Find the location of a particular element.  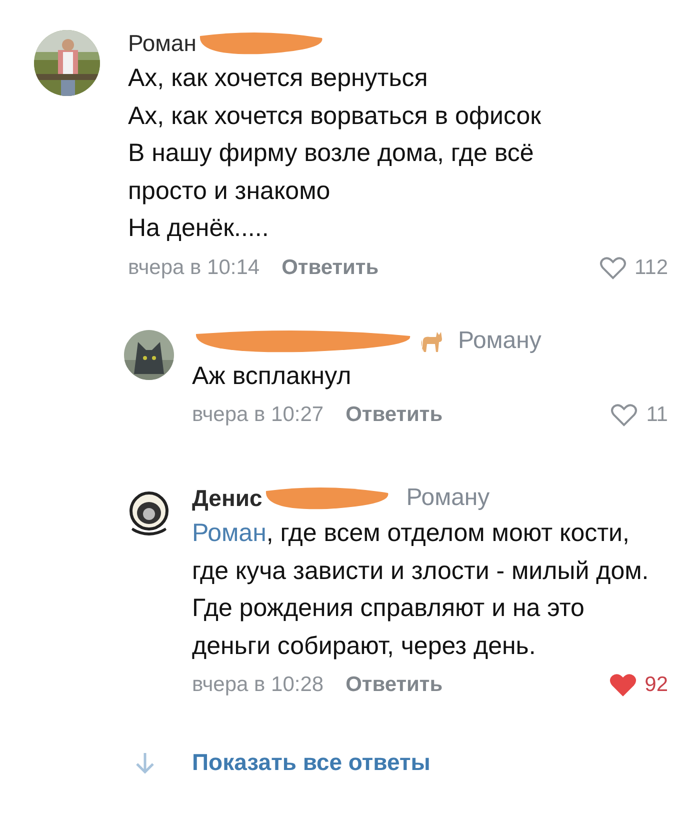

comment-time: вчера в 10:14 is located at coordinates (194, 268).